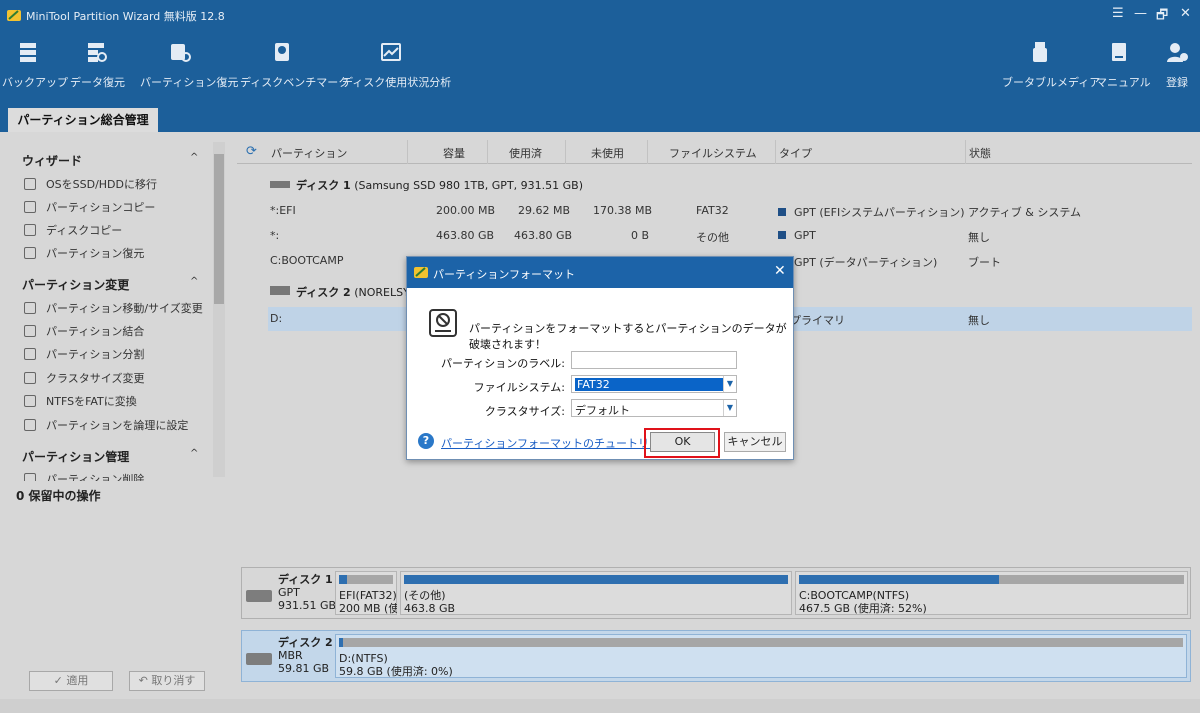  What do you see at coordinates (755, 442) in the screenshot?
I see `cancel-button: キャンセル` at bounding box center [755, 442].